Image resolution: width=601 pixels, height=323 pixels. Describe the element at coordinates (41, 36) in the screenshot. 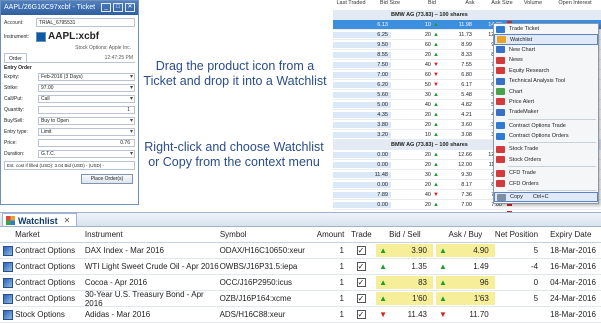

I see `product-drag-icon` at that location.